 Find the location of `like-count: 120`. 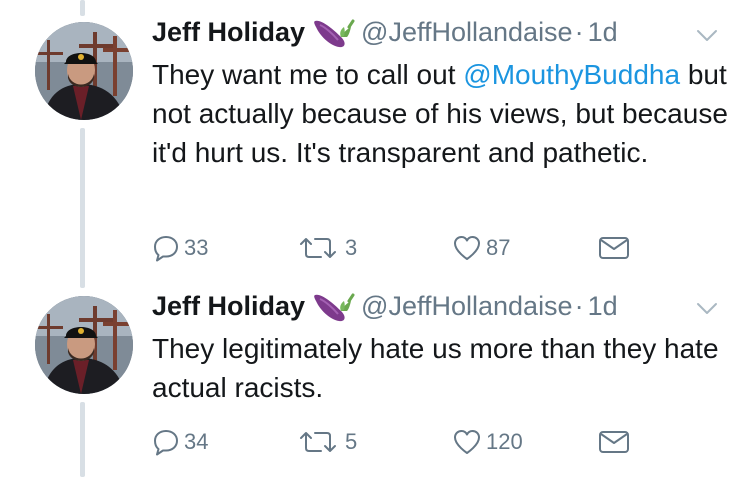

like-count: 120 is located at coordinates (504, 441).